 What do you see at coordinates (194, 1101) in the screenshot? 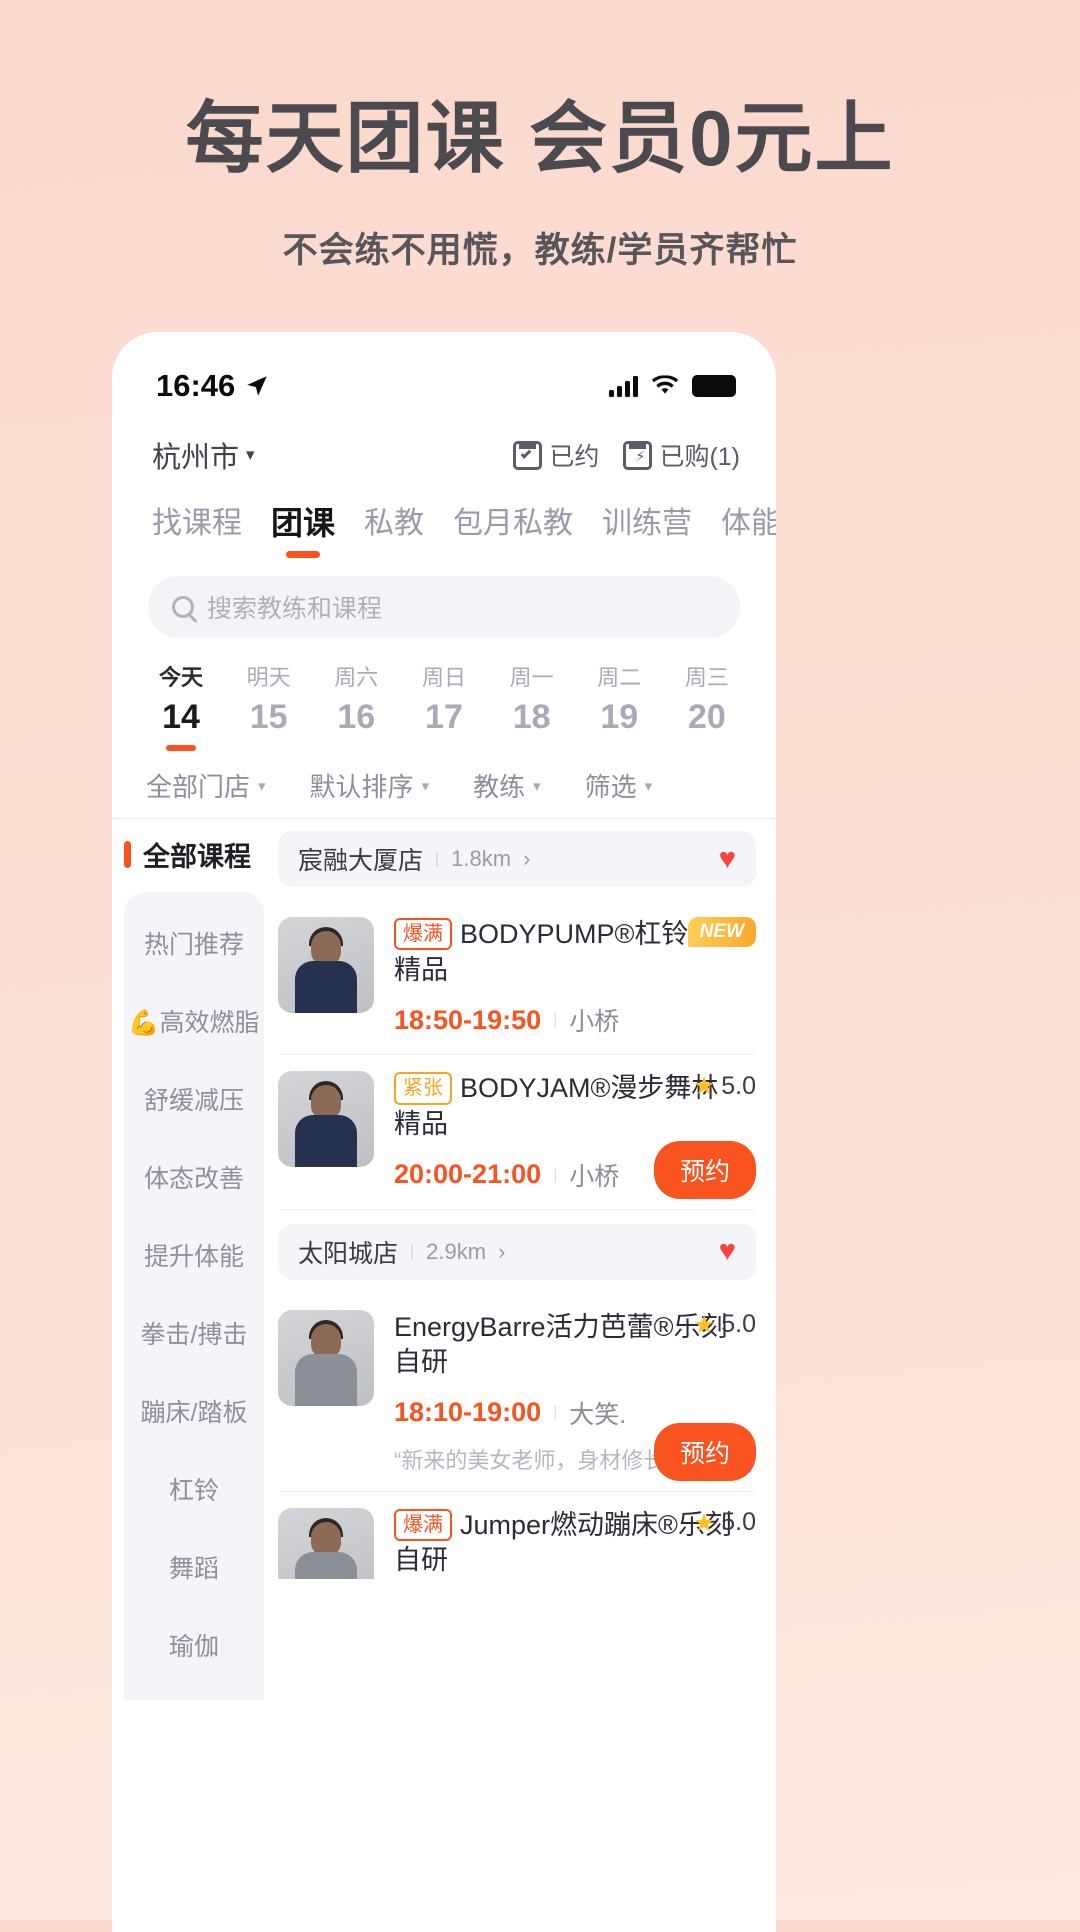
I see `sidebar-item-relax: 舒缓减压` at bounding box center [194, 1101].